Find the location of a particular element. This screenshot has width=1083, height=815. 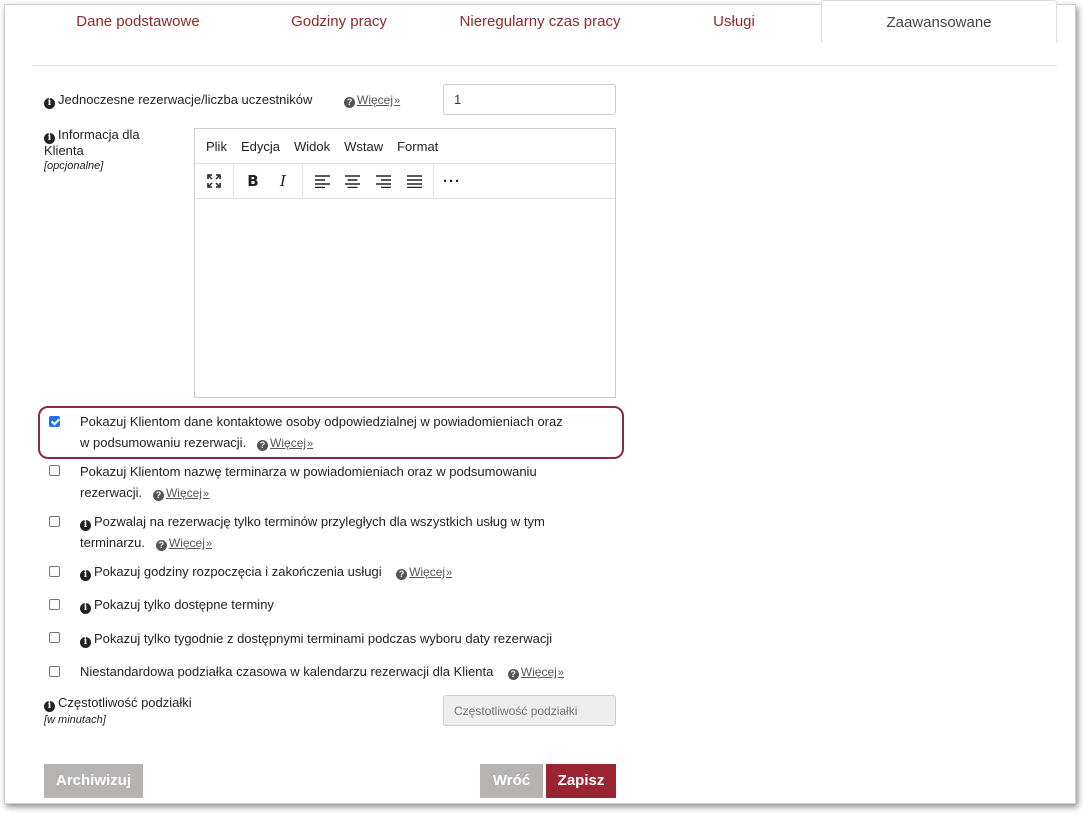

more-icon: ··· is located at coordinates (452, 181).